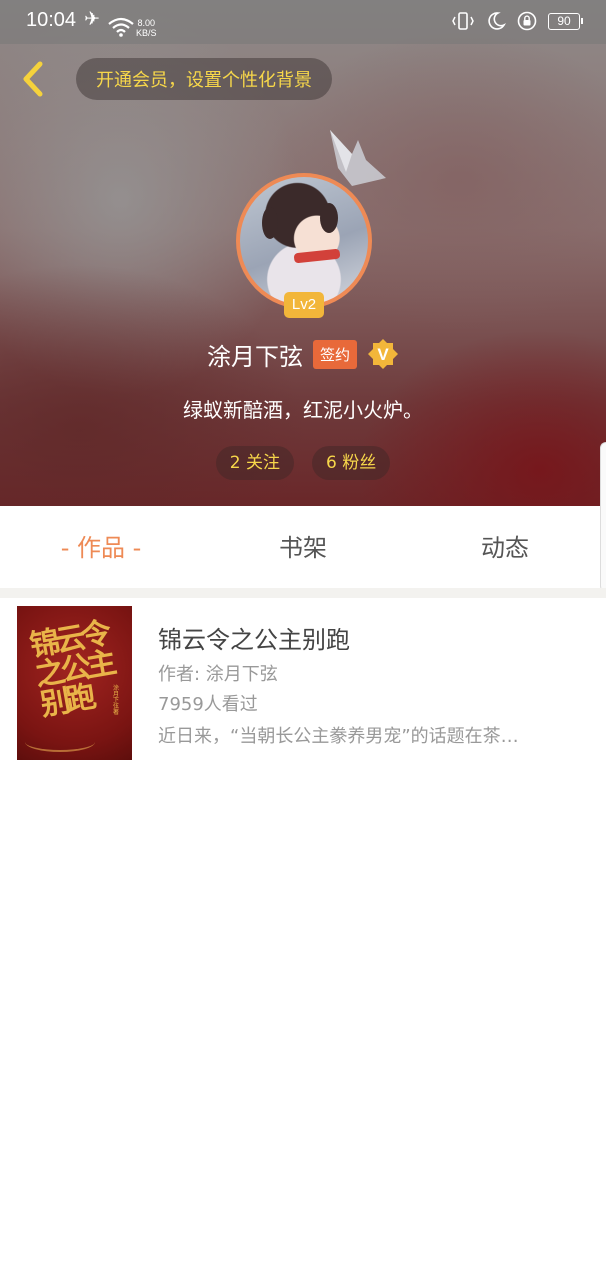  Describe the element at coordinates (121, 27) in the screenshot. I see `wifi-icon` at that location.